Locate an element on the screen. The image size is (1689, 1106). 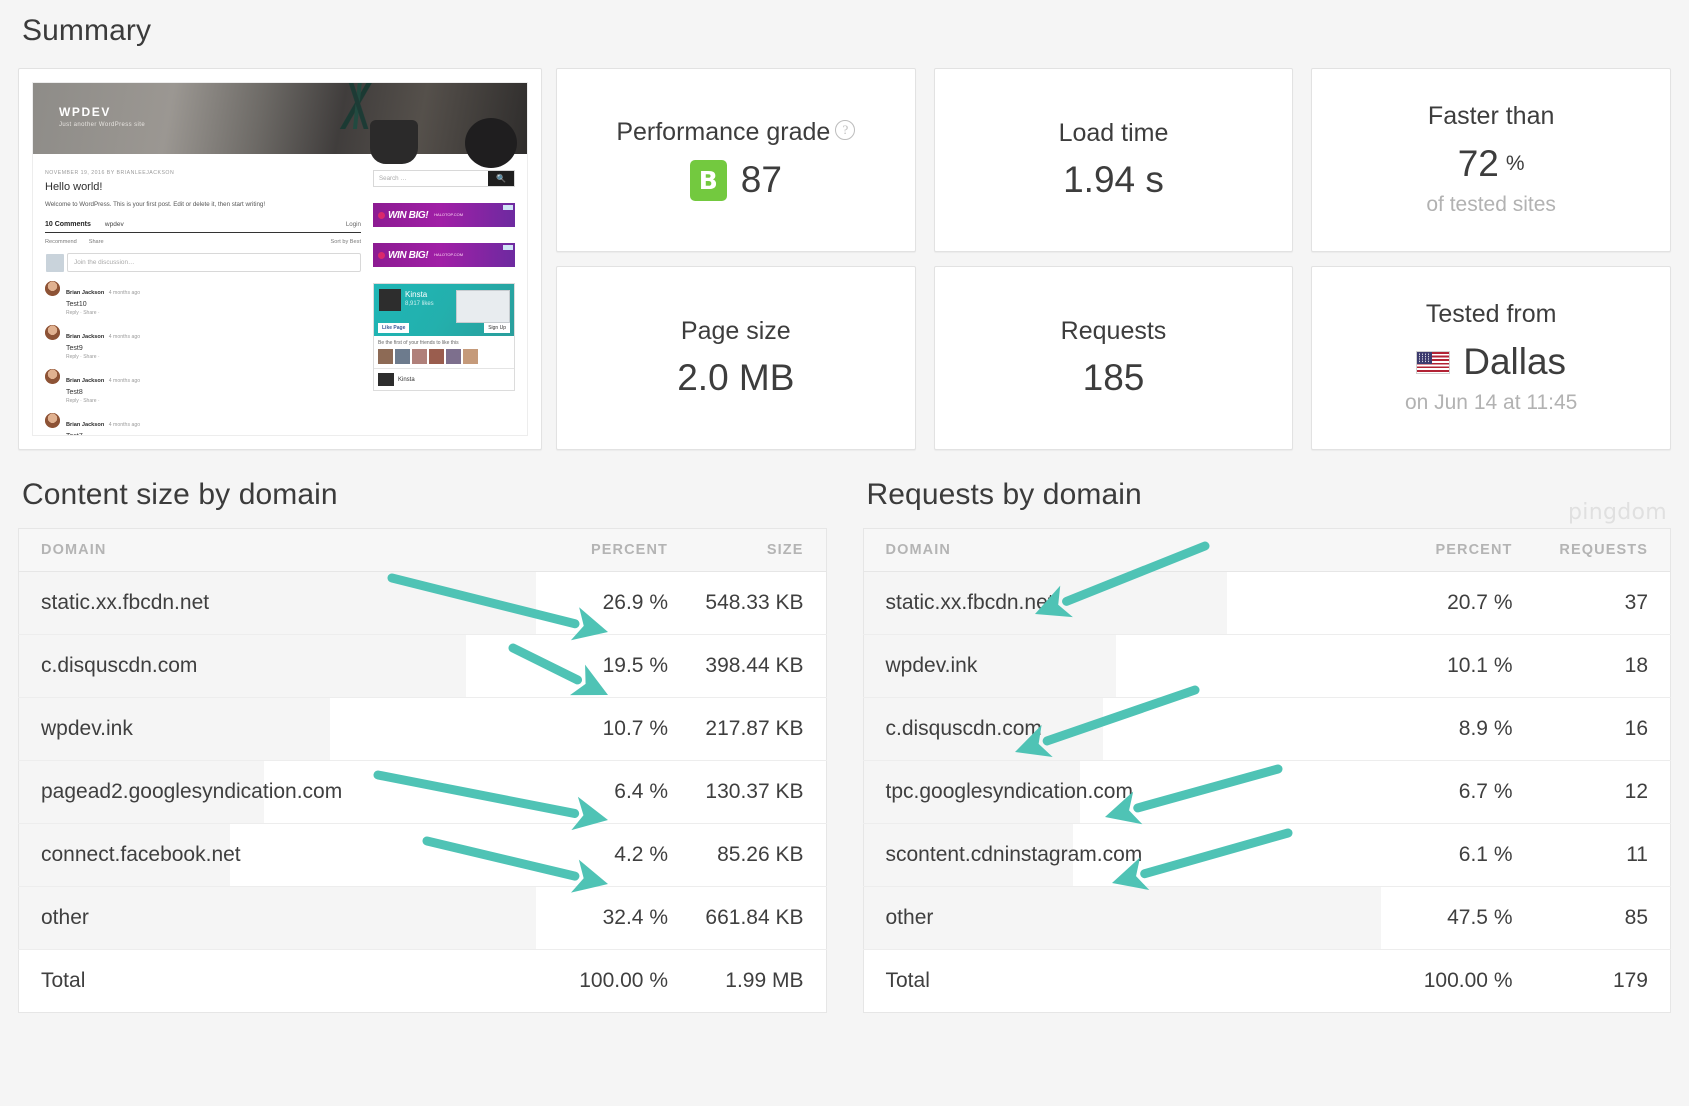
metric-card-performance-grade: Performance grade ? B 87 is located at coordinates (736, 160).